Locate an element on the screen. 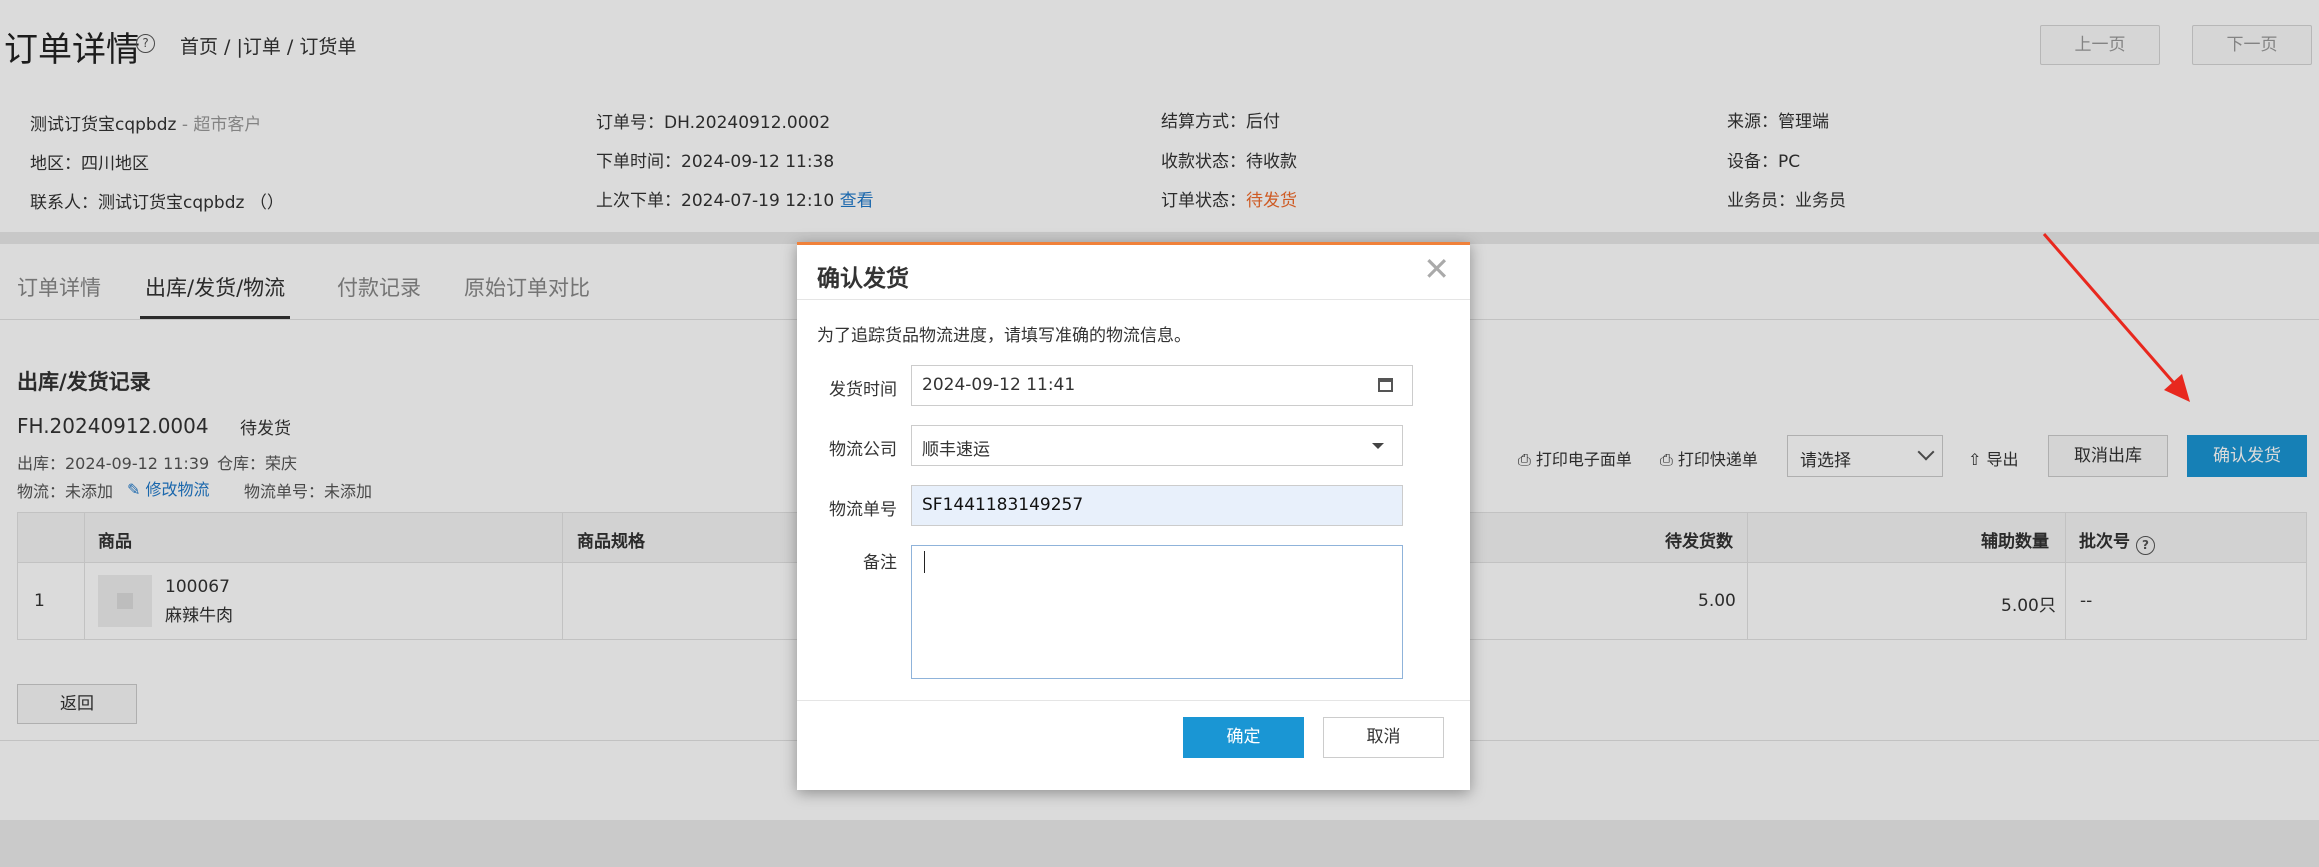 The height and width of the screenshot is (867, 2319). annotation-arrow is located at coordinates (2116, 317).